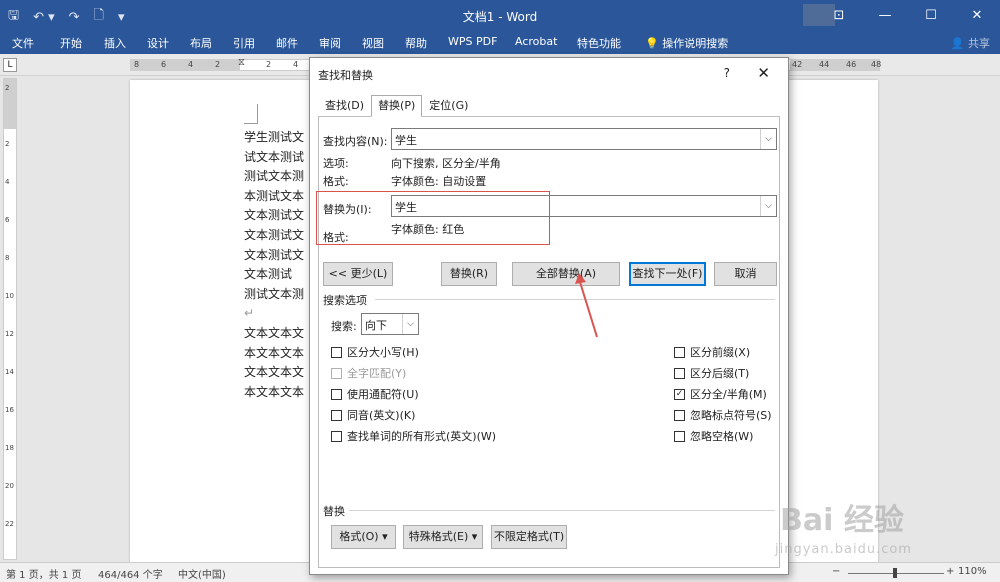 The width and height of the screenshot is (1000, 582). What do you see at coordinates (439, 181) in the screenshot?
I see `find-format-value: 字体颜色: 自动设置` at bounding box center [439, 181].